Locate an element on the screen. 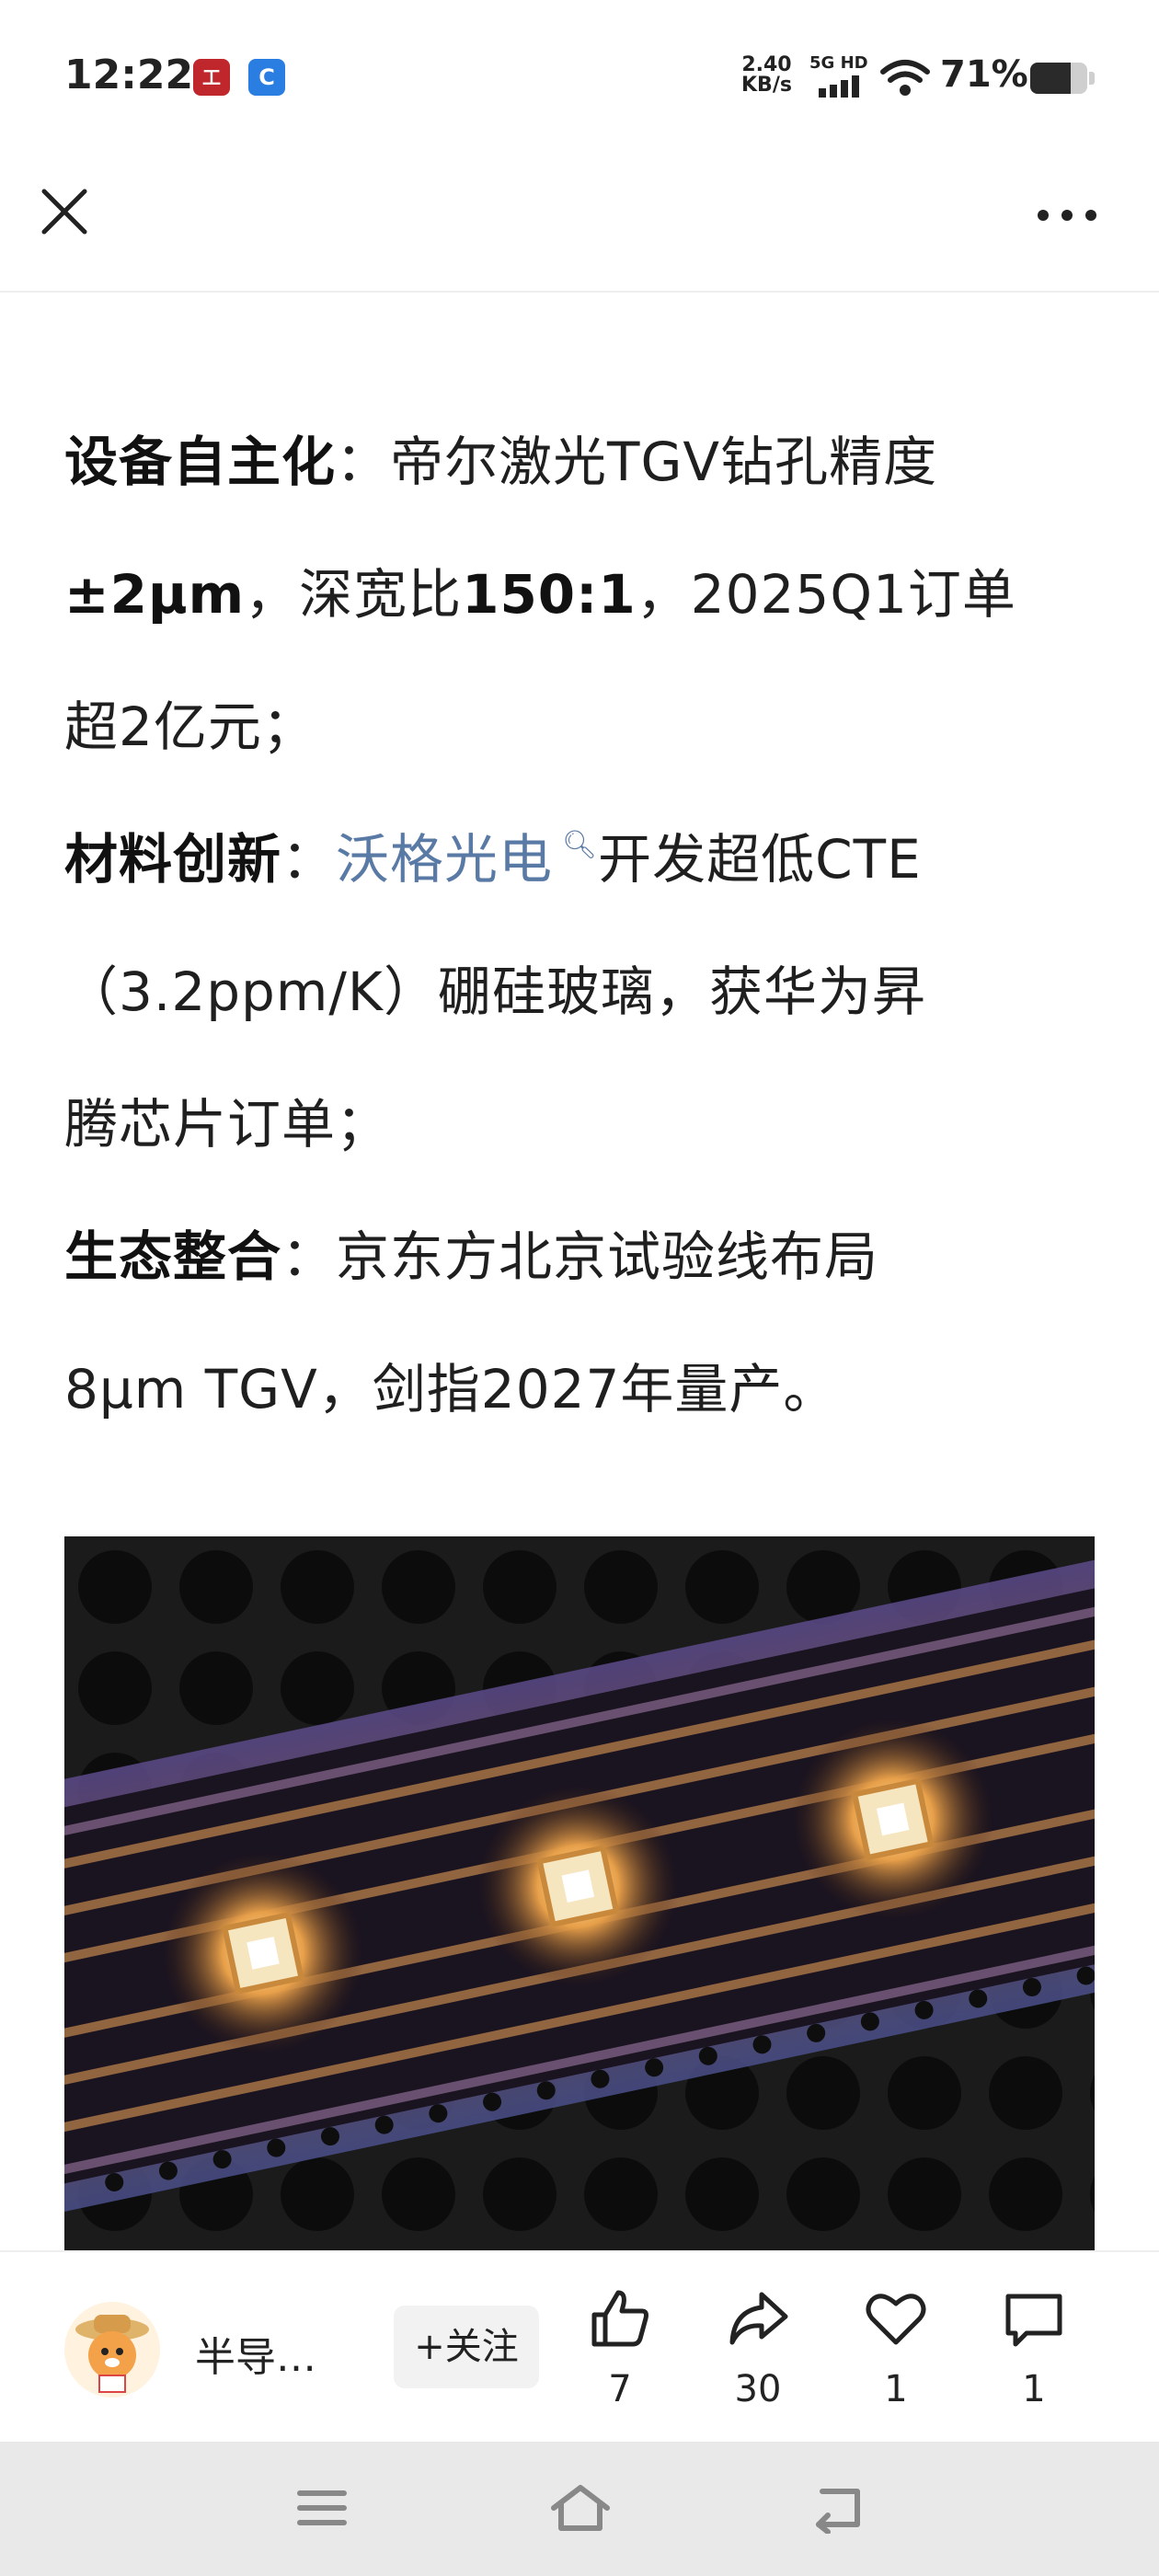  like-button: 7 is located at coordinates (620, 2354).